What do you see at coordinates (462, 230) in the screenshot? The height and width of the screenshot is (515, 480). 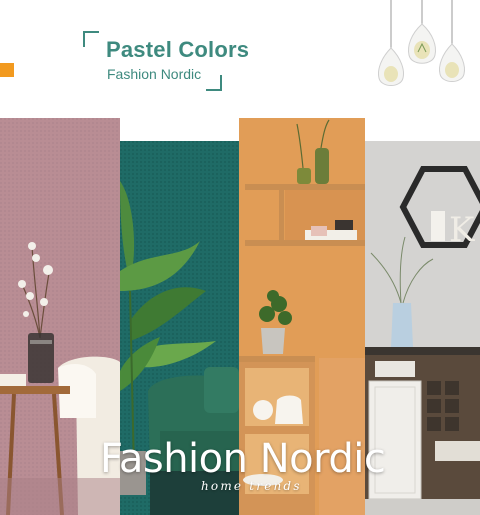 I see `svg-text: K` at bounding box center [462, 230].